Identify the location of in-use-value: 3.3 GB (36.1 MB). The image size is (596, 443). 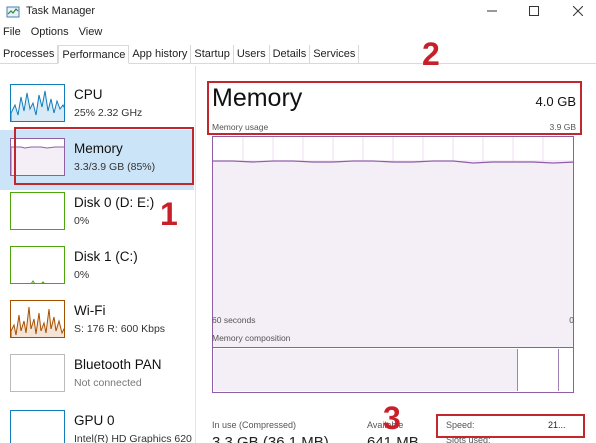
(270, 438).